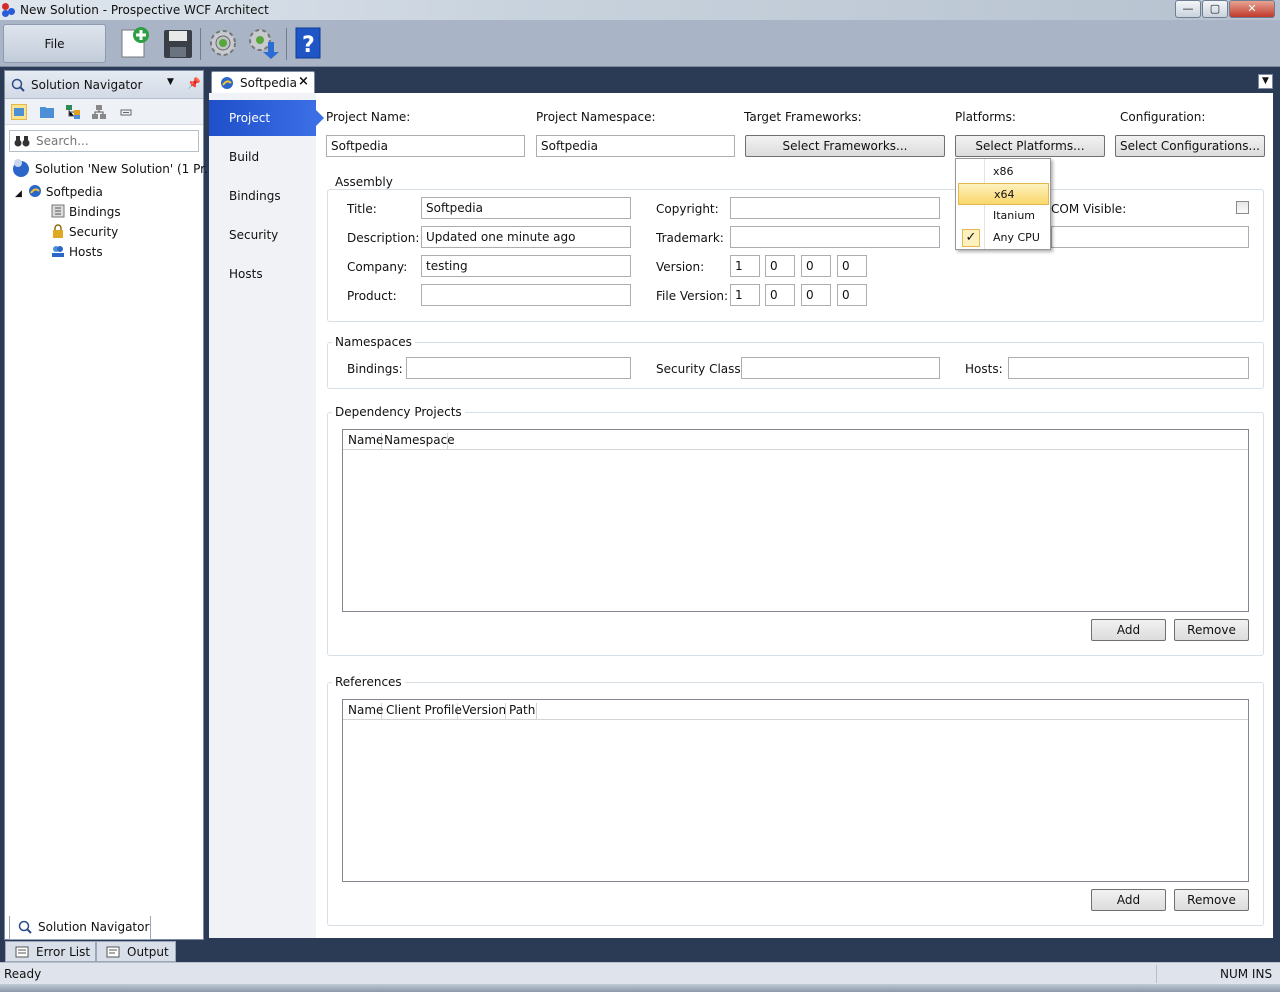 The height and width of the screenshot is (992, 1280). Describe the element at coordinates (1128, 368) in the screenshot. I see `ns-hosts-field` at that location.